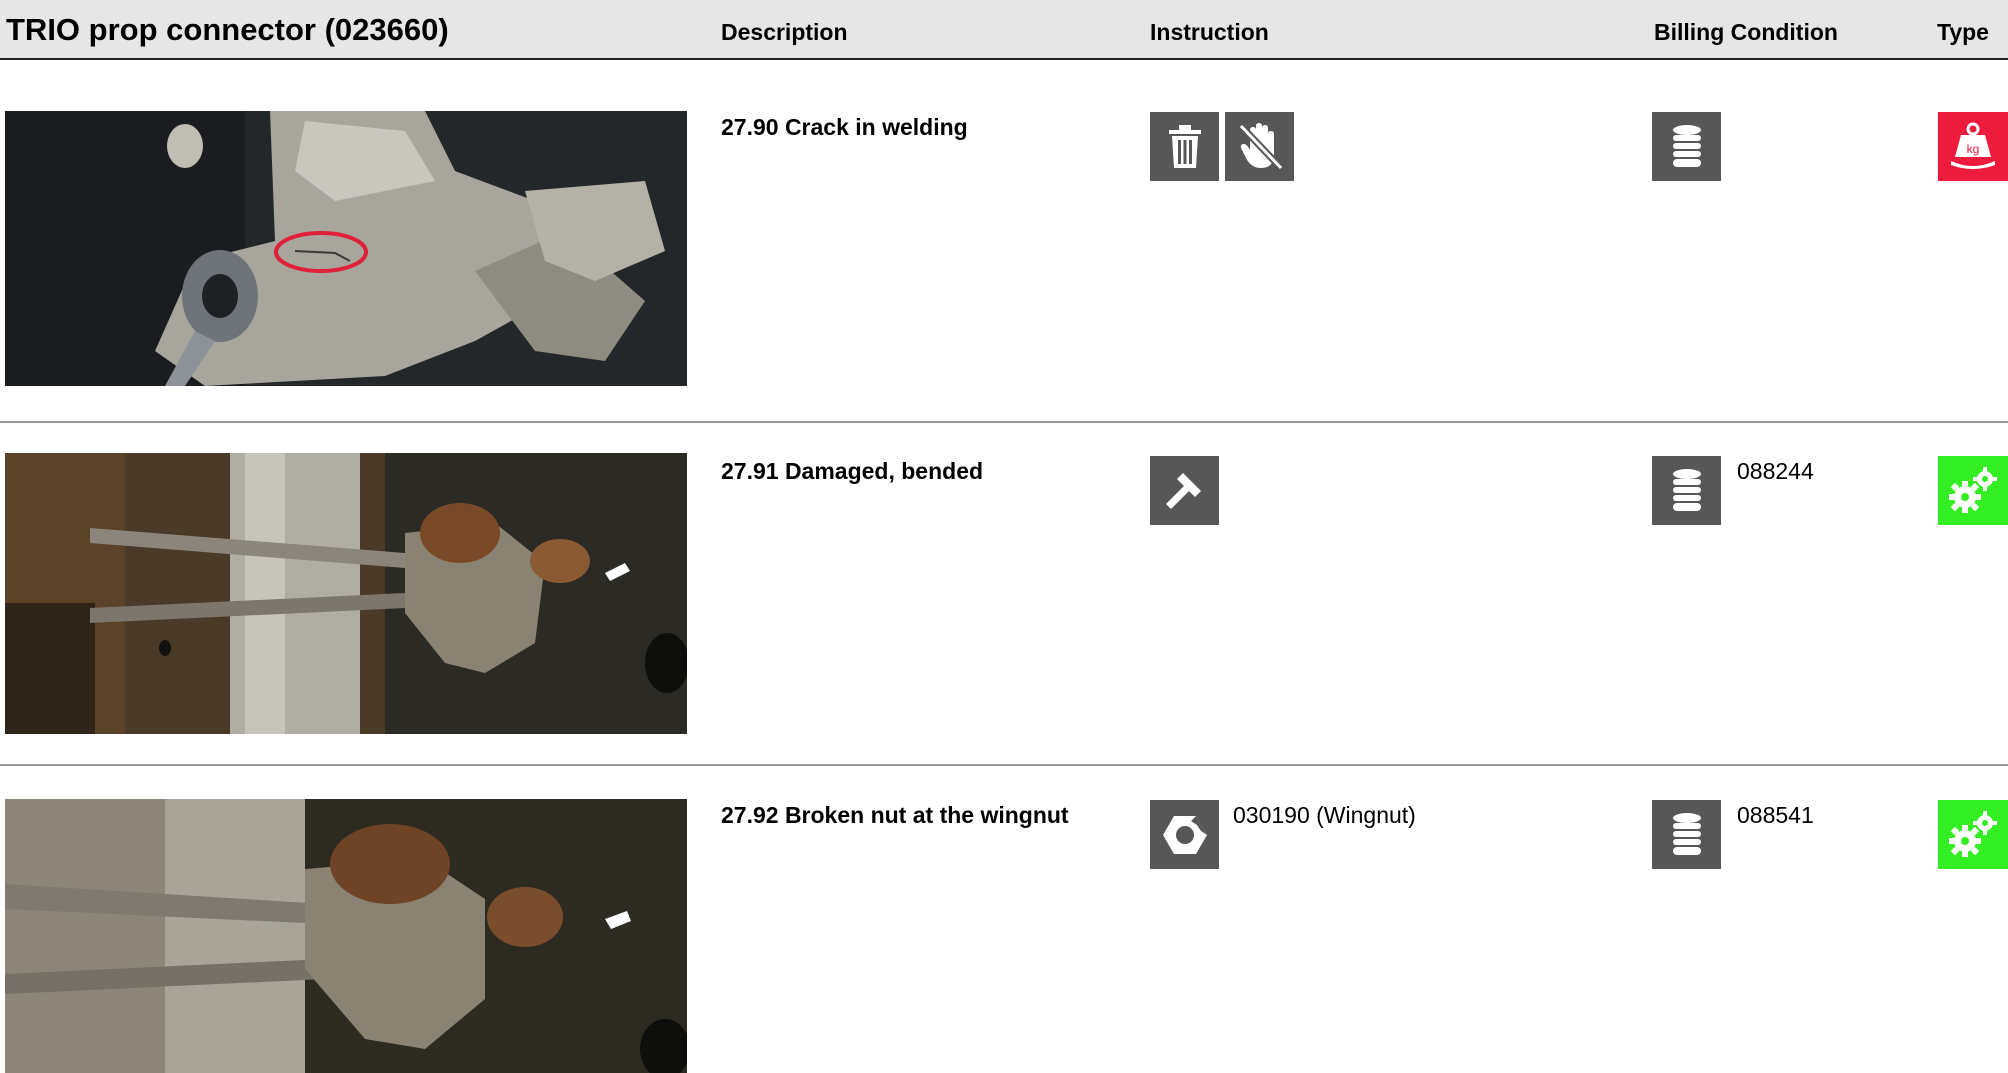 Image resolution: width=2008 pixels, height=1073 pixels. I want to click on billing-value: 088244, so click(1775, 471).